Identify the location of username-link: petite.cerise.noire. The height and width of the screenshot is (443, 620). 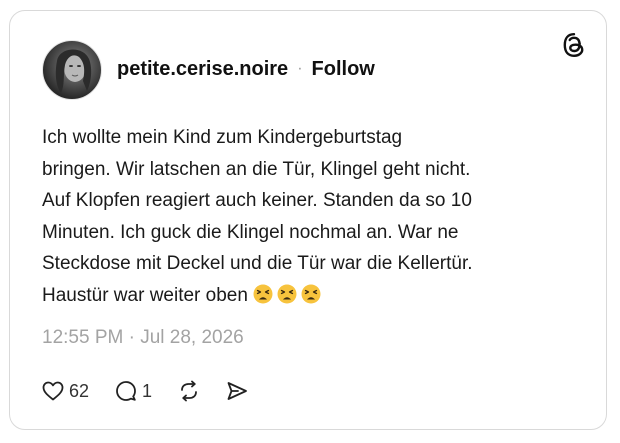
(202, 69).